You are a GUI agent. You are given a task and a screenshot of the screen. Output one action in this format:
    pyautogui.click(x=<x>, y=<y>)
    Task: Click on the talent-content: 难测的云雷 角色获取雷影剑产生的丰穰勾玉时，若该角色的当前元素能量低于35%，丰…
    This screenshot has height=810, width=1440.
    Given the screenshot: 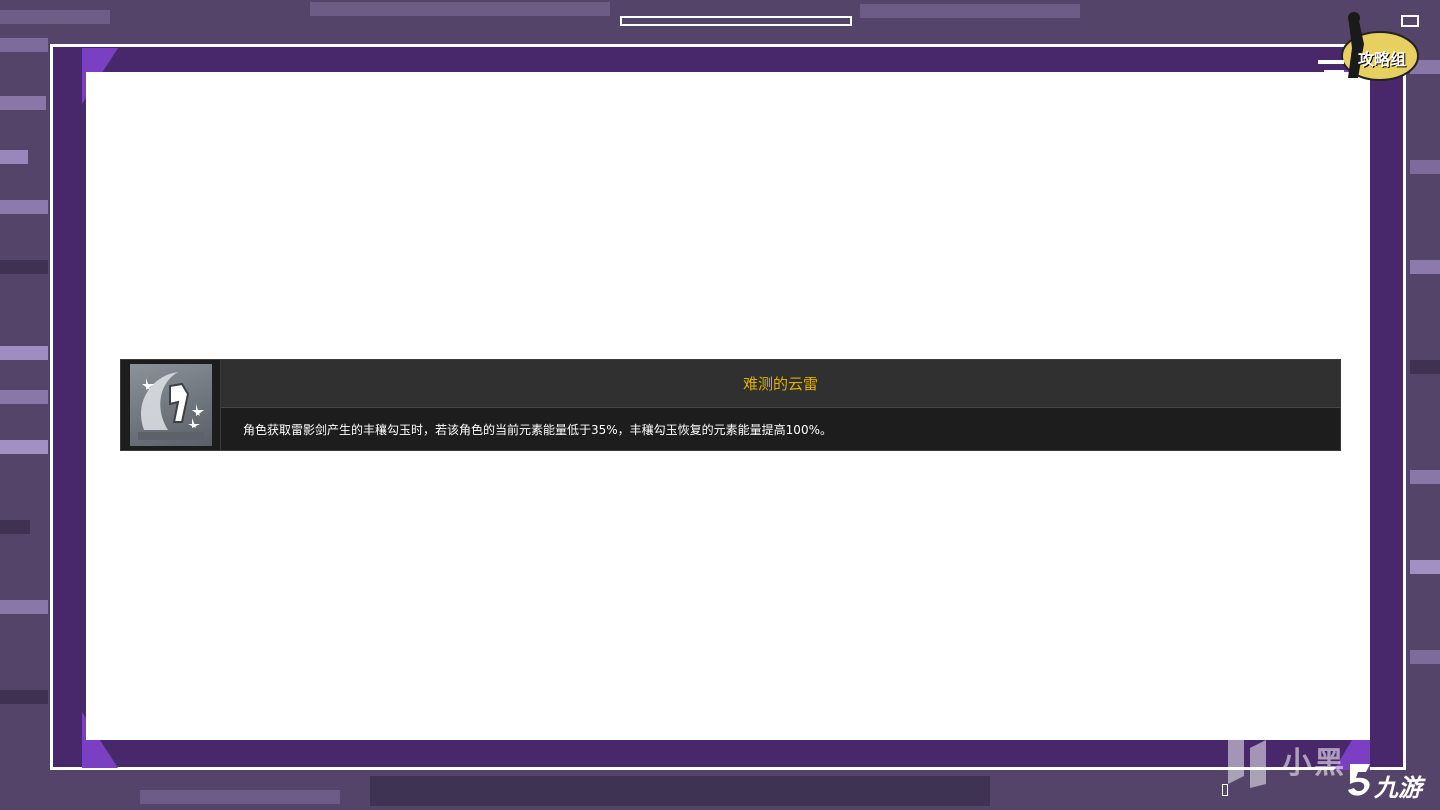 What is the action you would take?
    pyautogui.click(x=780, y=405)
    